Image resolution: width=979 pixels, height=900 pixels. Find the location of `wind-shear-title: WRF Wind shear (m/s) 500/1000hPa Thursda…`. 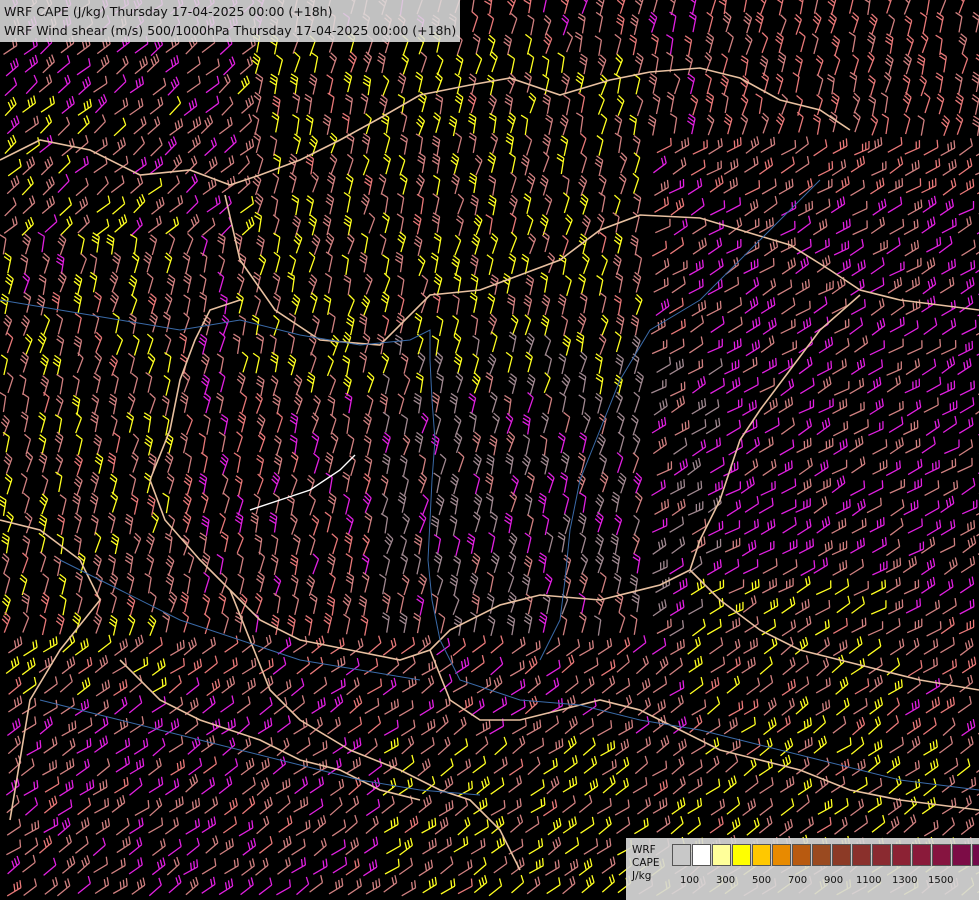

wind-shear-title: WRF Wind shear (m/s) 500/1000hPa Thursda… is located at coordinates (230, 30).